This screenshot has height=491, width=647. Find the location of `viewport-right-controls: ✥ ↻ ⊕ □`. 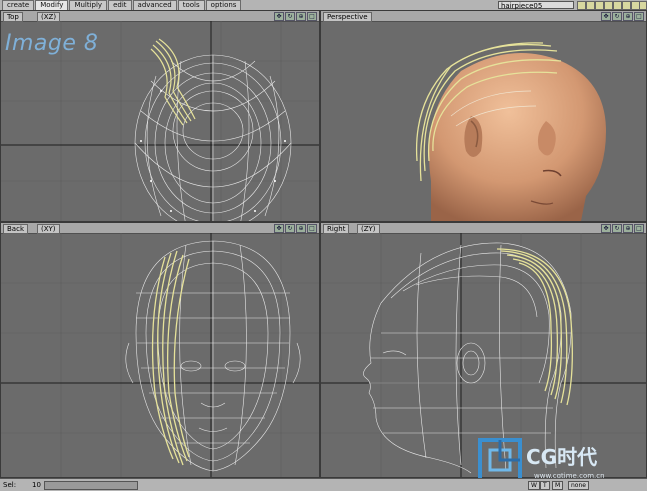

viewport-right-controls: ✥ ↻ ⊕ □ is located at coordinates (622, 228).